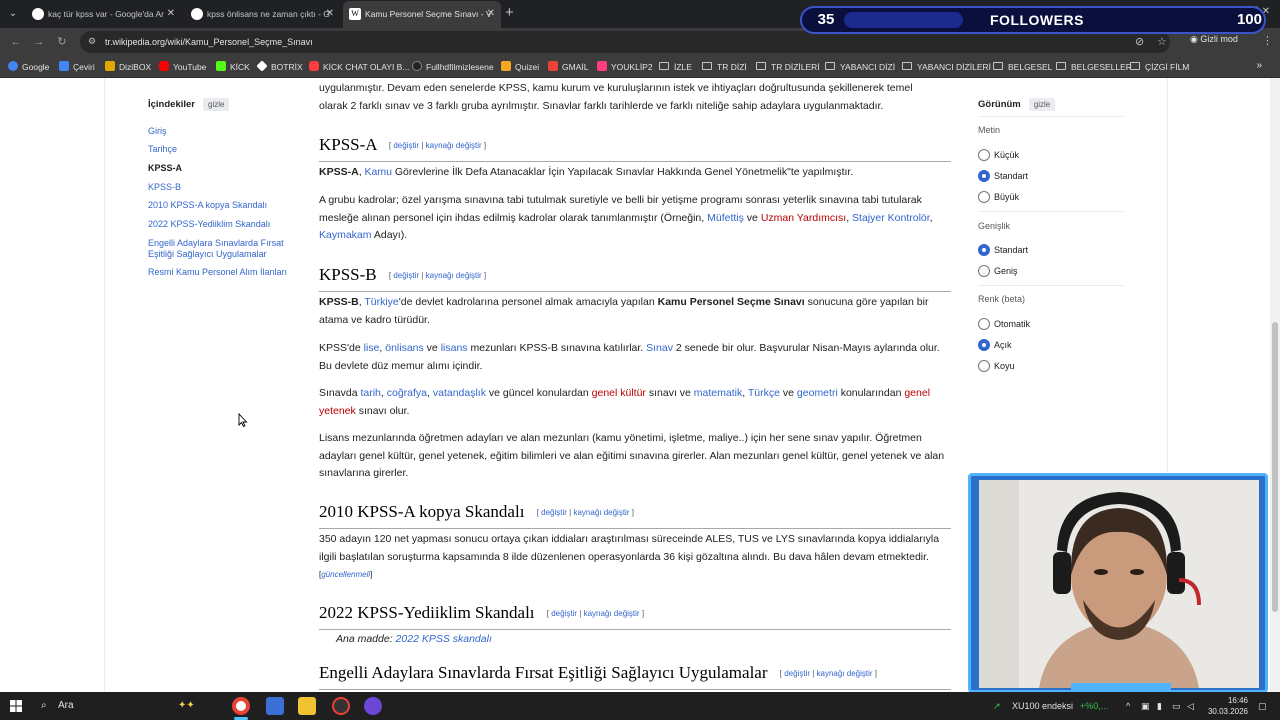 The image size is (1280, 720). I want to click on toc-item-tarihce: Tarihçe, so click(222, 149).